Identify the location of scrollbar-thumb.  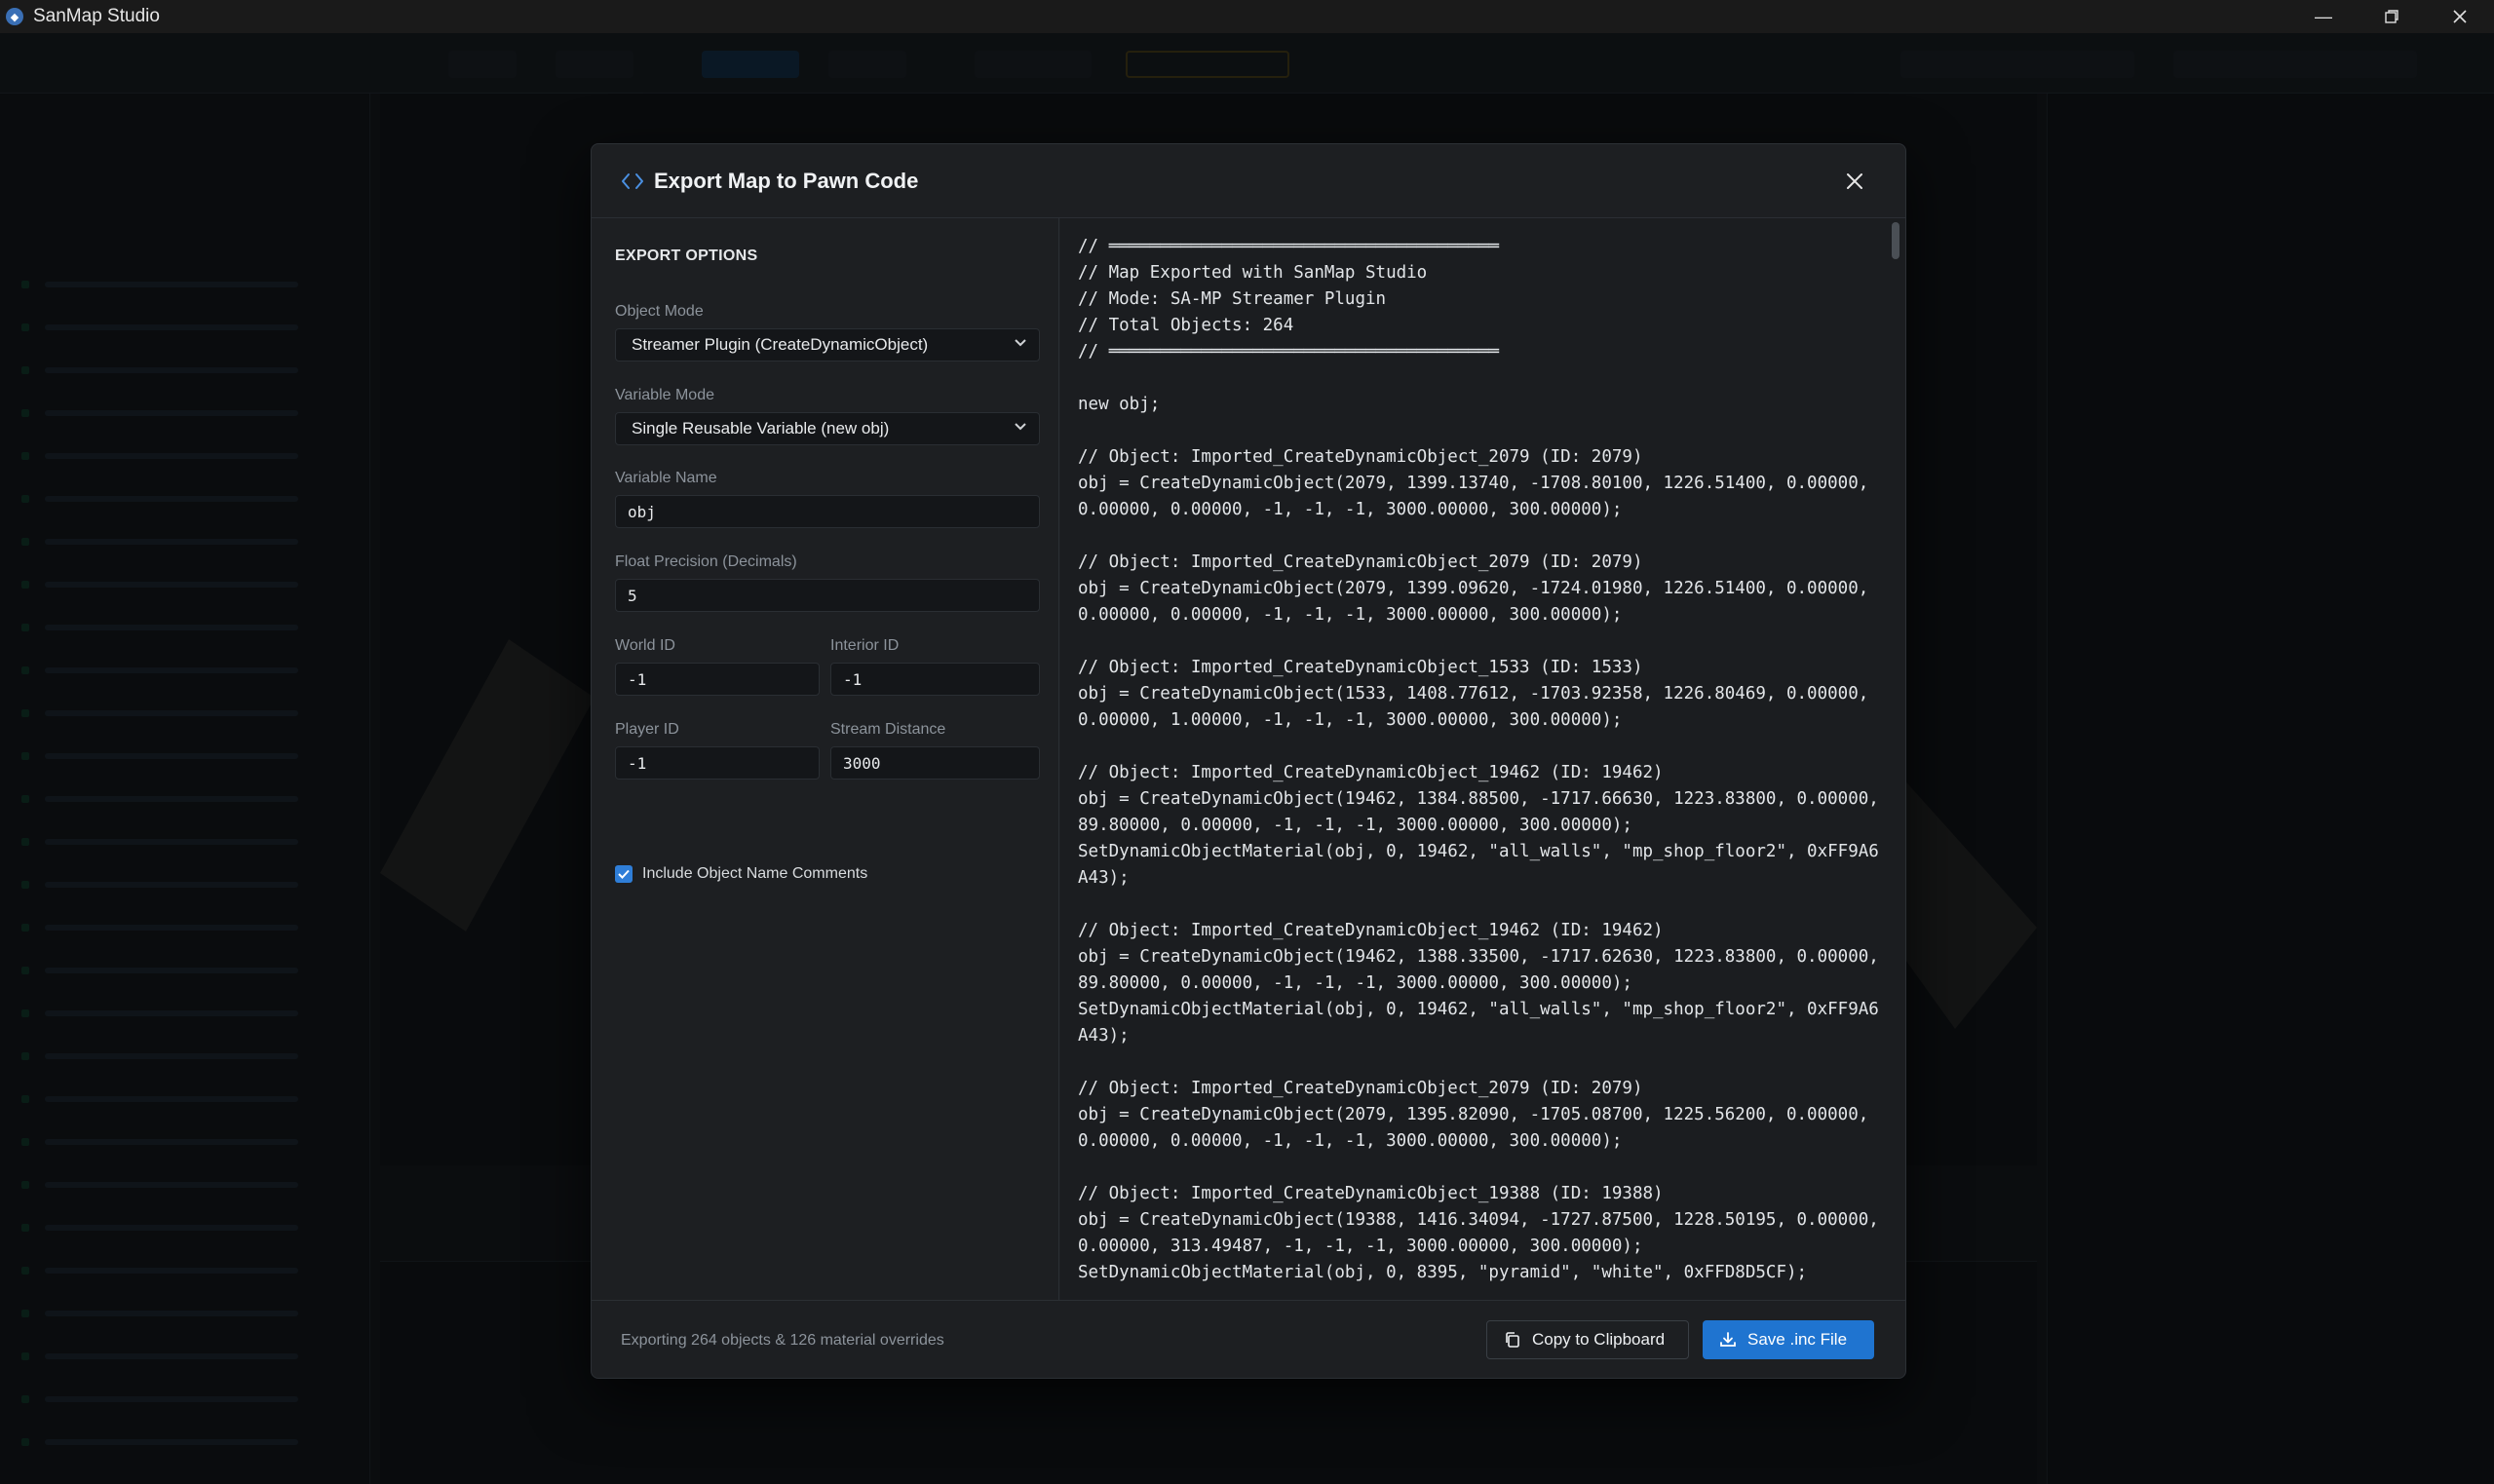
(1895, 240).